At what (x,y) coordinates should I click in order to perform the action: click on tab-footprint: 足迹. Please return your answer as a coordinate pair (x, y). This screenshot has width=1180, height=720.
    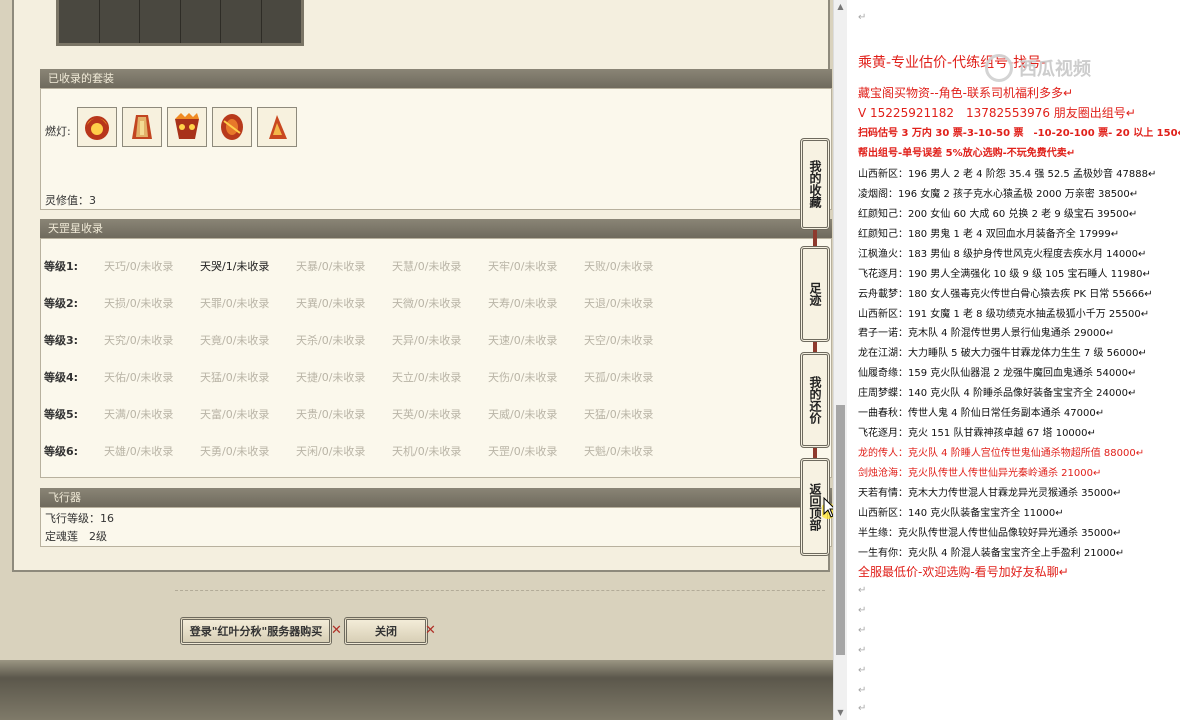
    Looking at the image, I should click on (815, 294).